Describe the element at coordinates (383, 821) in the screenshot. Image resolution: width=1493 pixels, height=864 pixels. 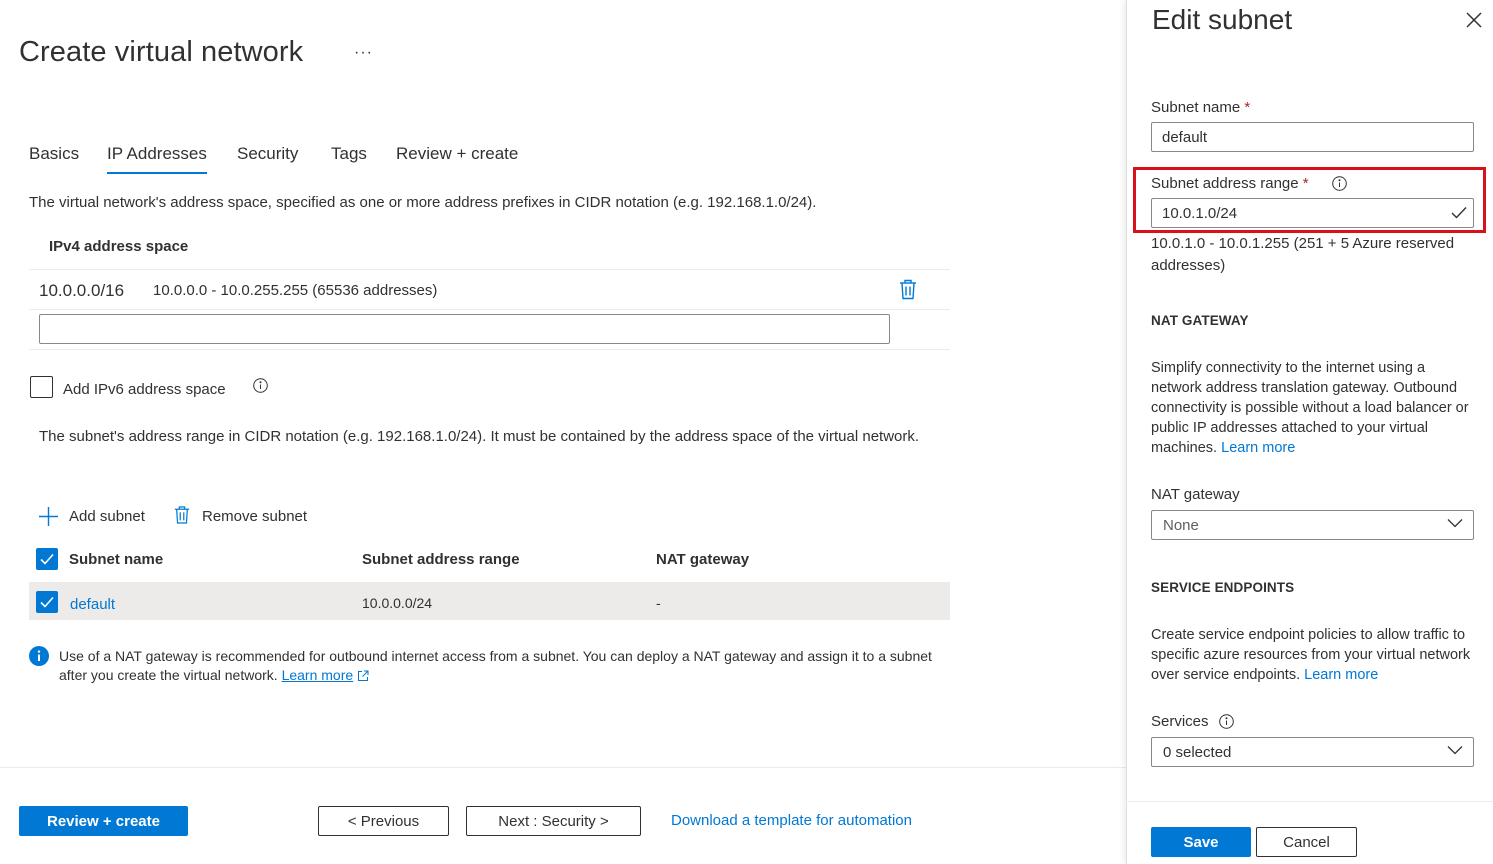
I see `previous-button: < Previous` at that location.